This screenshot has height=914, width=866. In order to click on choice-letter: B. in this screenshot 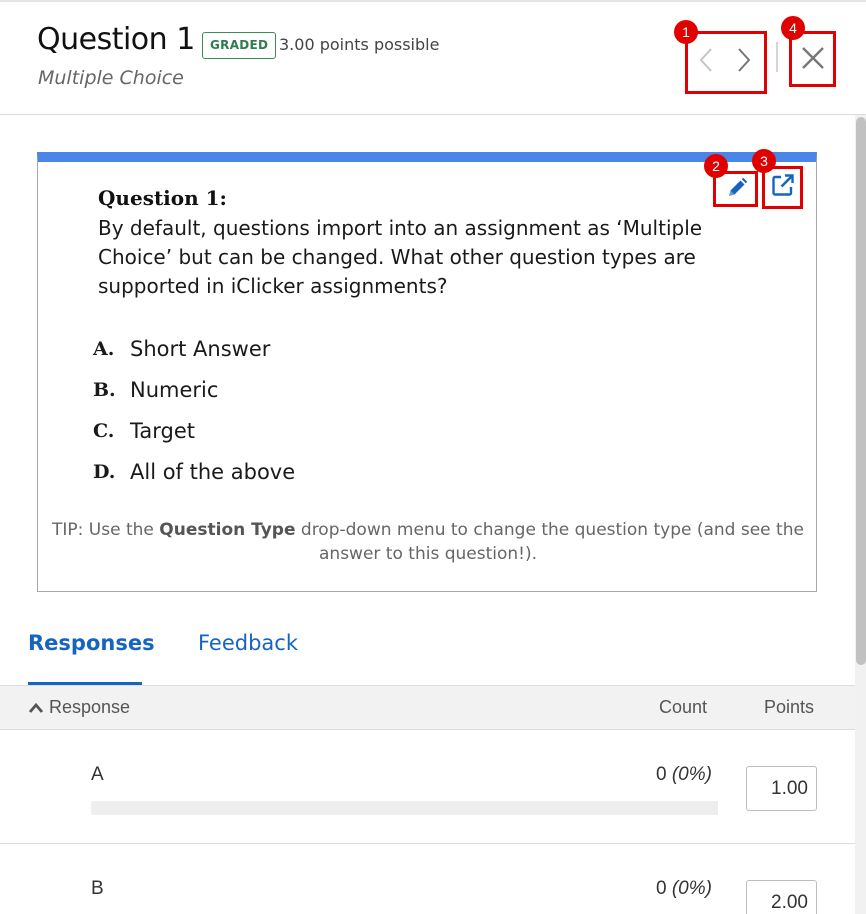, I will do `click(104, 389)`.